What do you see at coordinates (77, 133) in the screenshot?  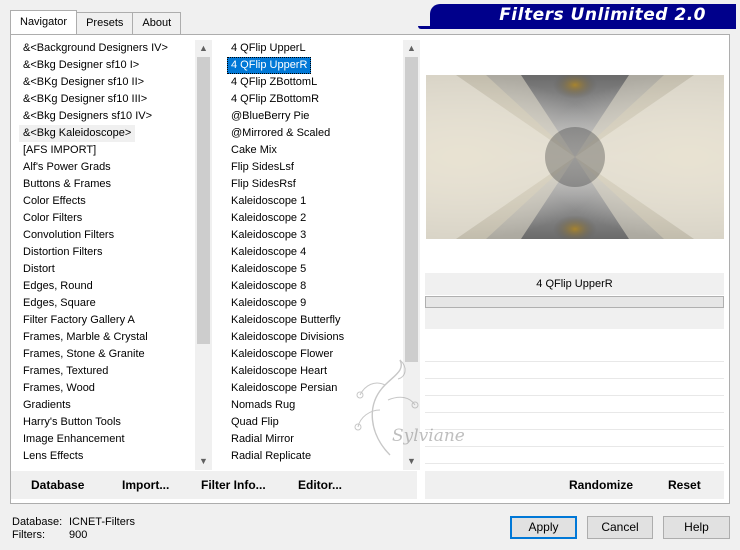 I see `category-list-item: &<Bkg Kaleidoscope>` at bounding box center [77, 133].